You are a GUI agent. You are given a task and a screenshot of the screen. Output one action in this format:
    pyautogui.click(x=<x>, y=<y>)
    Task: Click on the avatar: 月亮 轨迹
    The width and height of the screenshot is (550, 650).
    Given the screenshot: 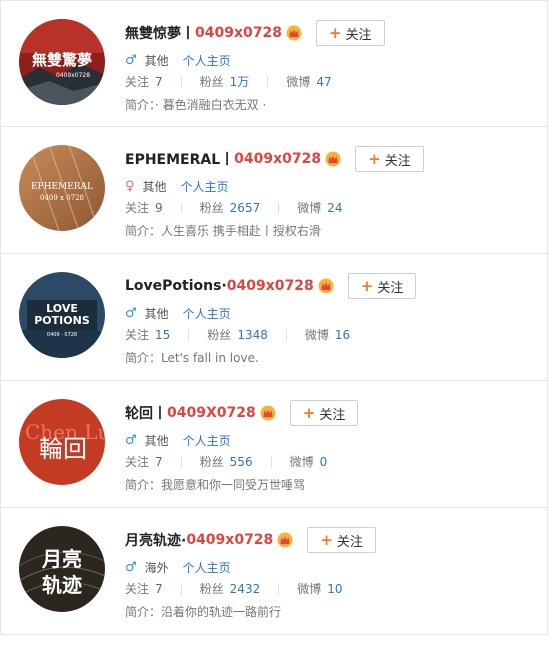 What is the action you would take?
    pyautogui.click(x=62, y=569)
    